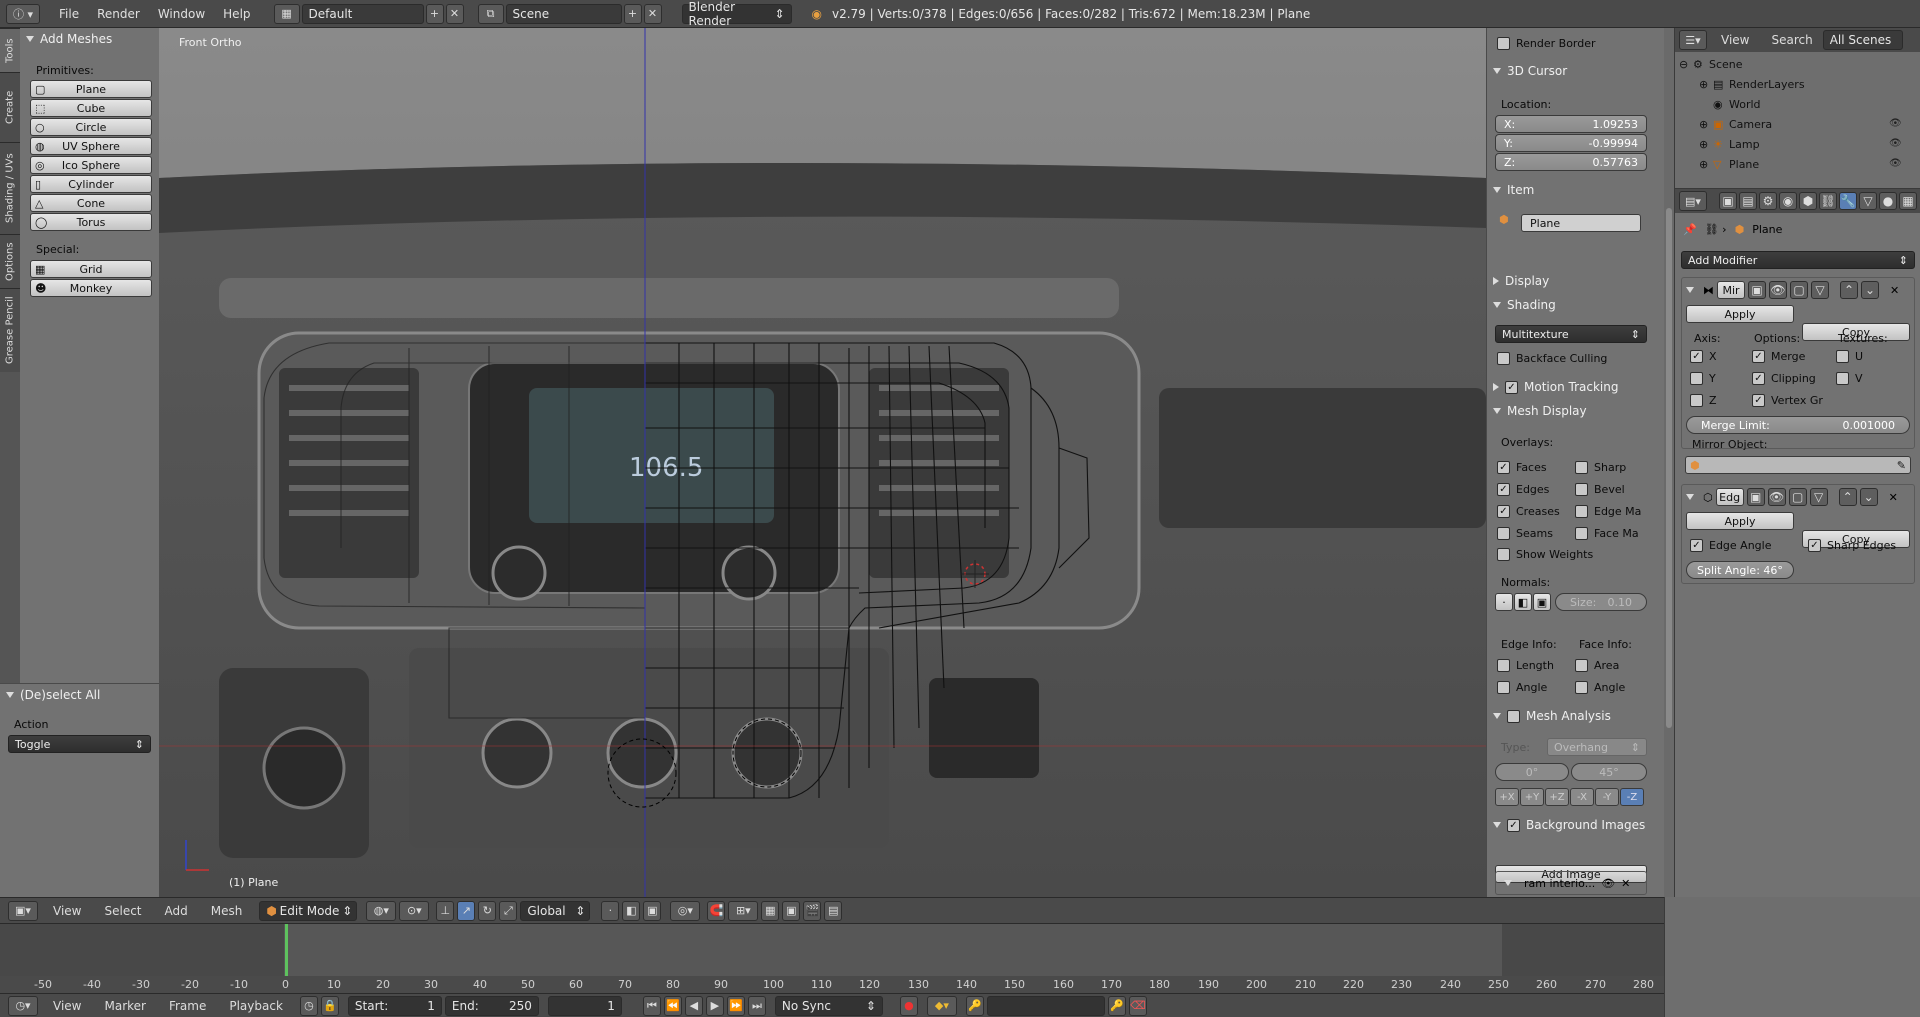 The image size is (1920, 1017). What do you see at coordinates (91, 269) in the screenshot?
I see `add-grid-button: ▦ Grid` at bounding box center [91, 269].